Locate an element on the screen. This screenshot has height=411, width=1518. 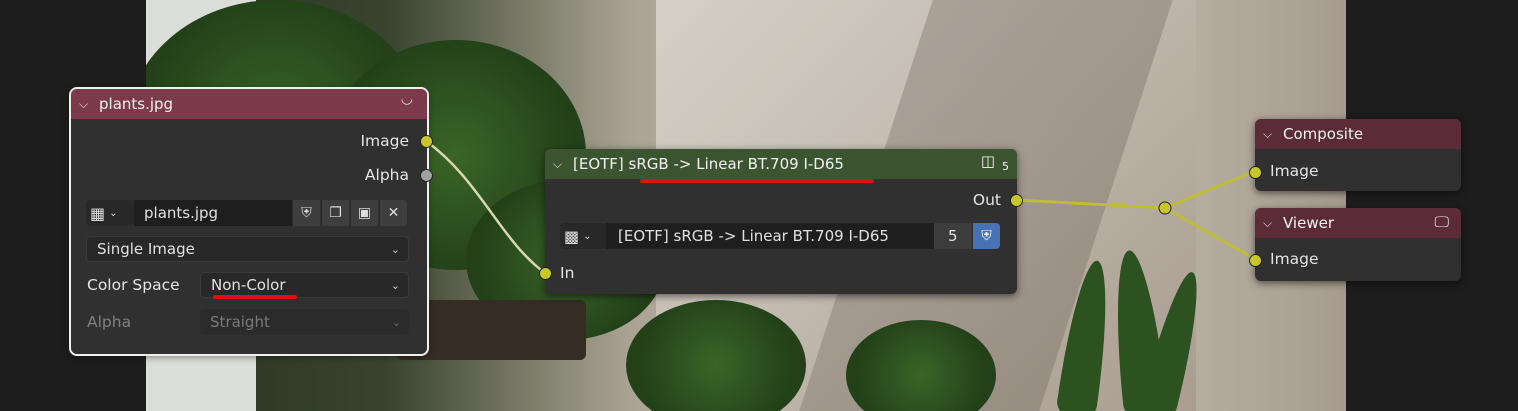
output-out-socket is located at coordinates (1016, 200).